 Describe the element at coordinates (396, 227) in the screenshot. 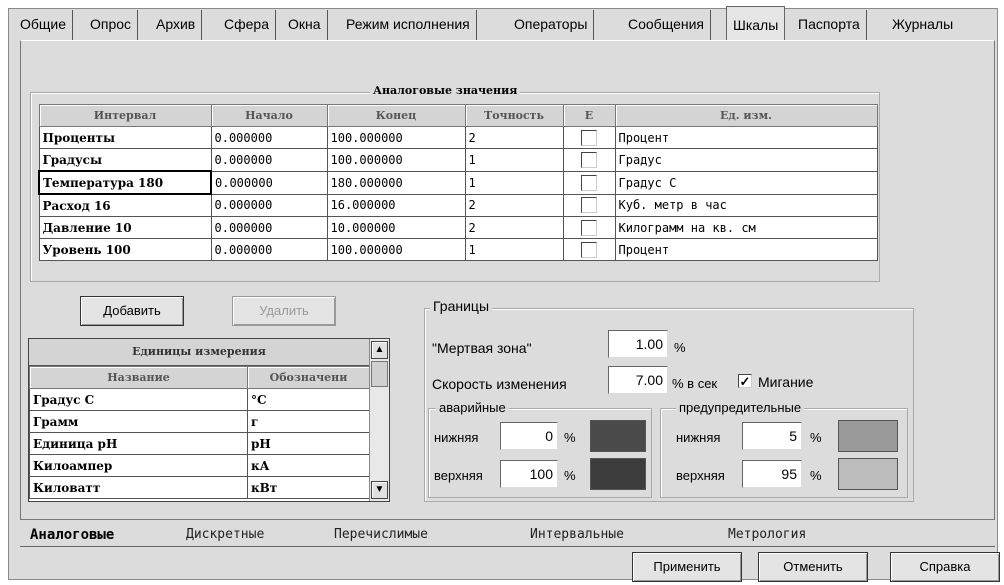

I see `cell-end: 10.000000` at that location.